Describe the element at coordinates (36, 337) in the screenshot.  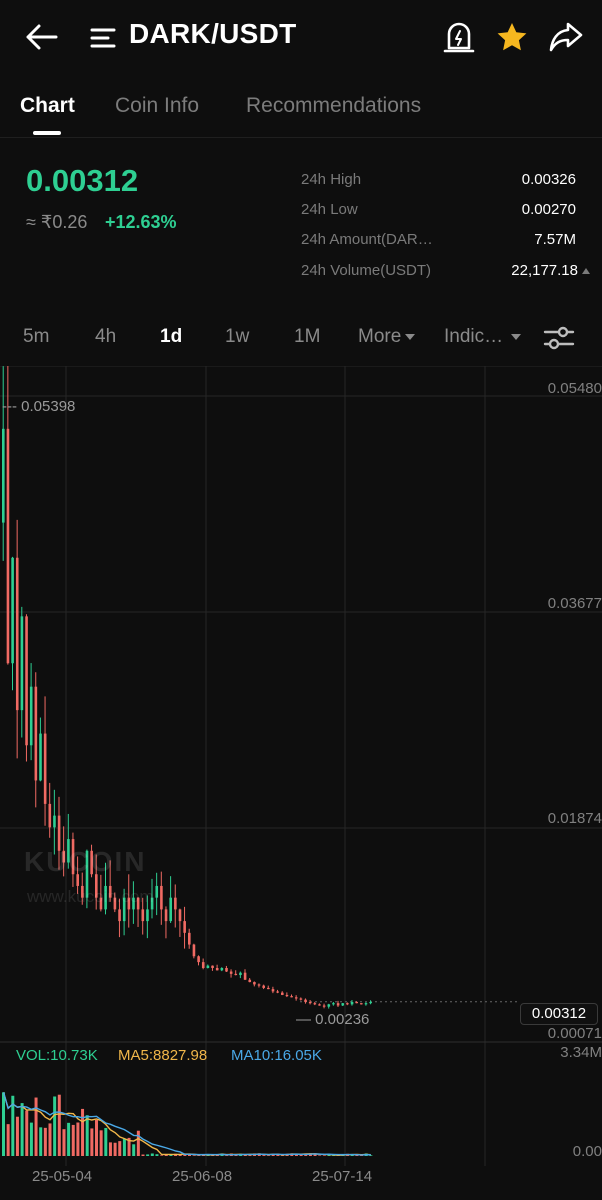
I see `interval-5m: 5m` at that location.